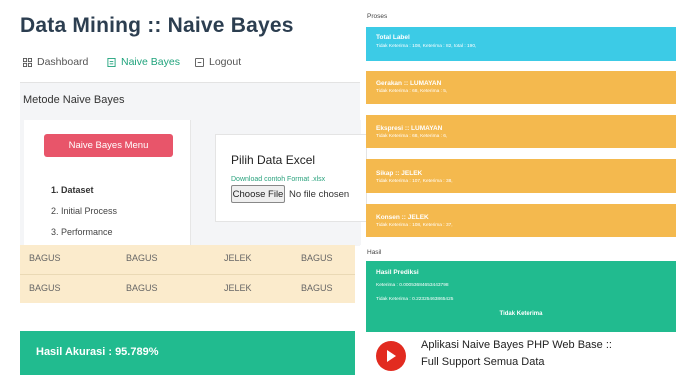 The width and height of the screenshot is (686, 386). What do you see at coordinates (225, 62) in the screenshot?
I see `nav-label: Logout` at bounding box center [225, 62].